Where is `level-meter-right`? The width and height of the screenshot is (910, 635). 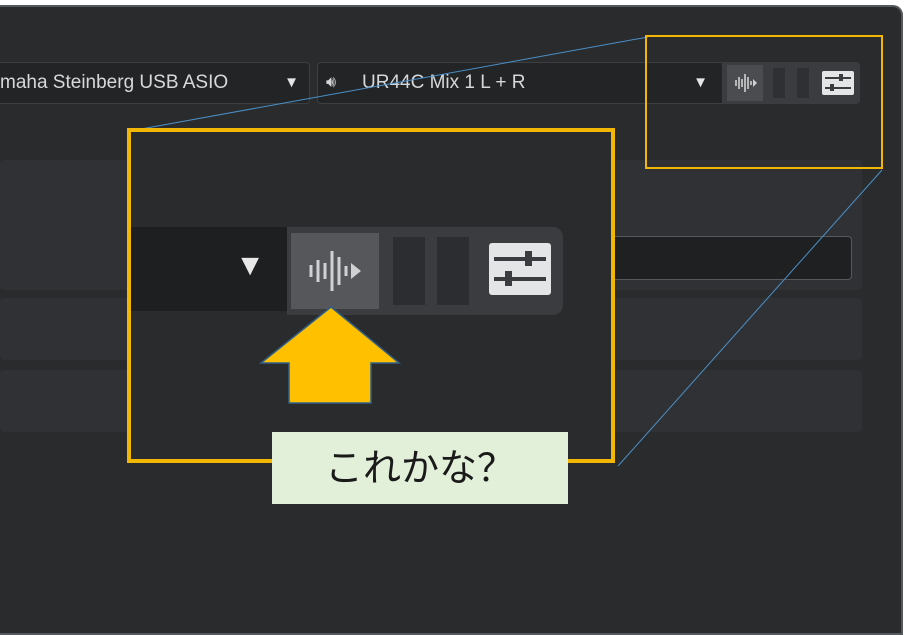 level-meter-right is located at coordinates (453, 271).